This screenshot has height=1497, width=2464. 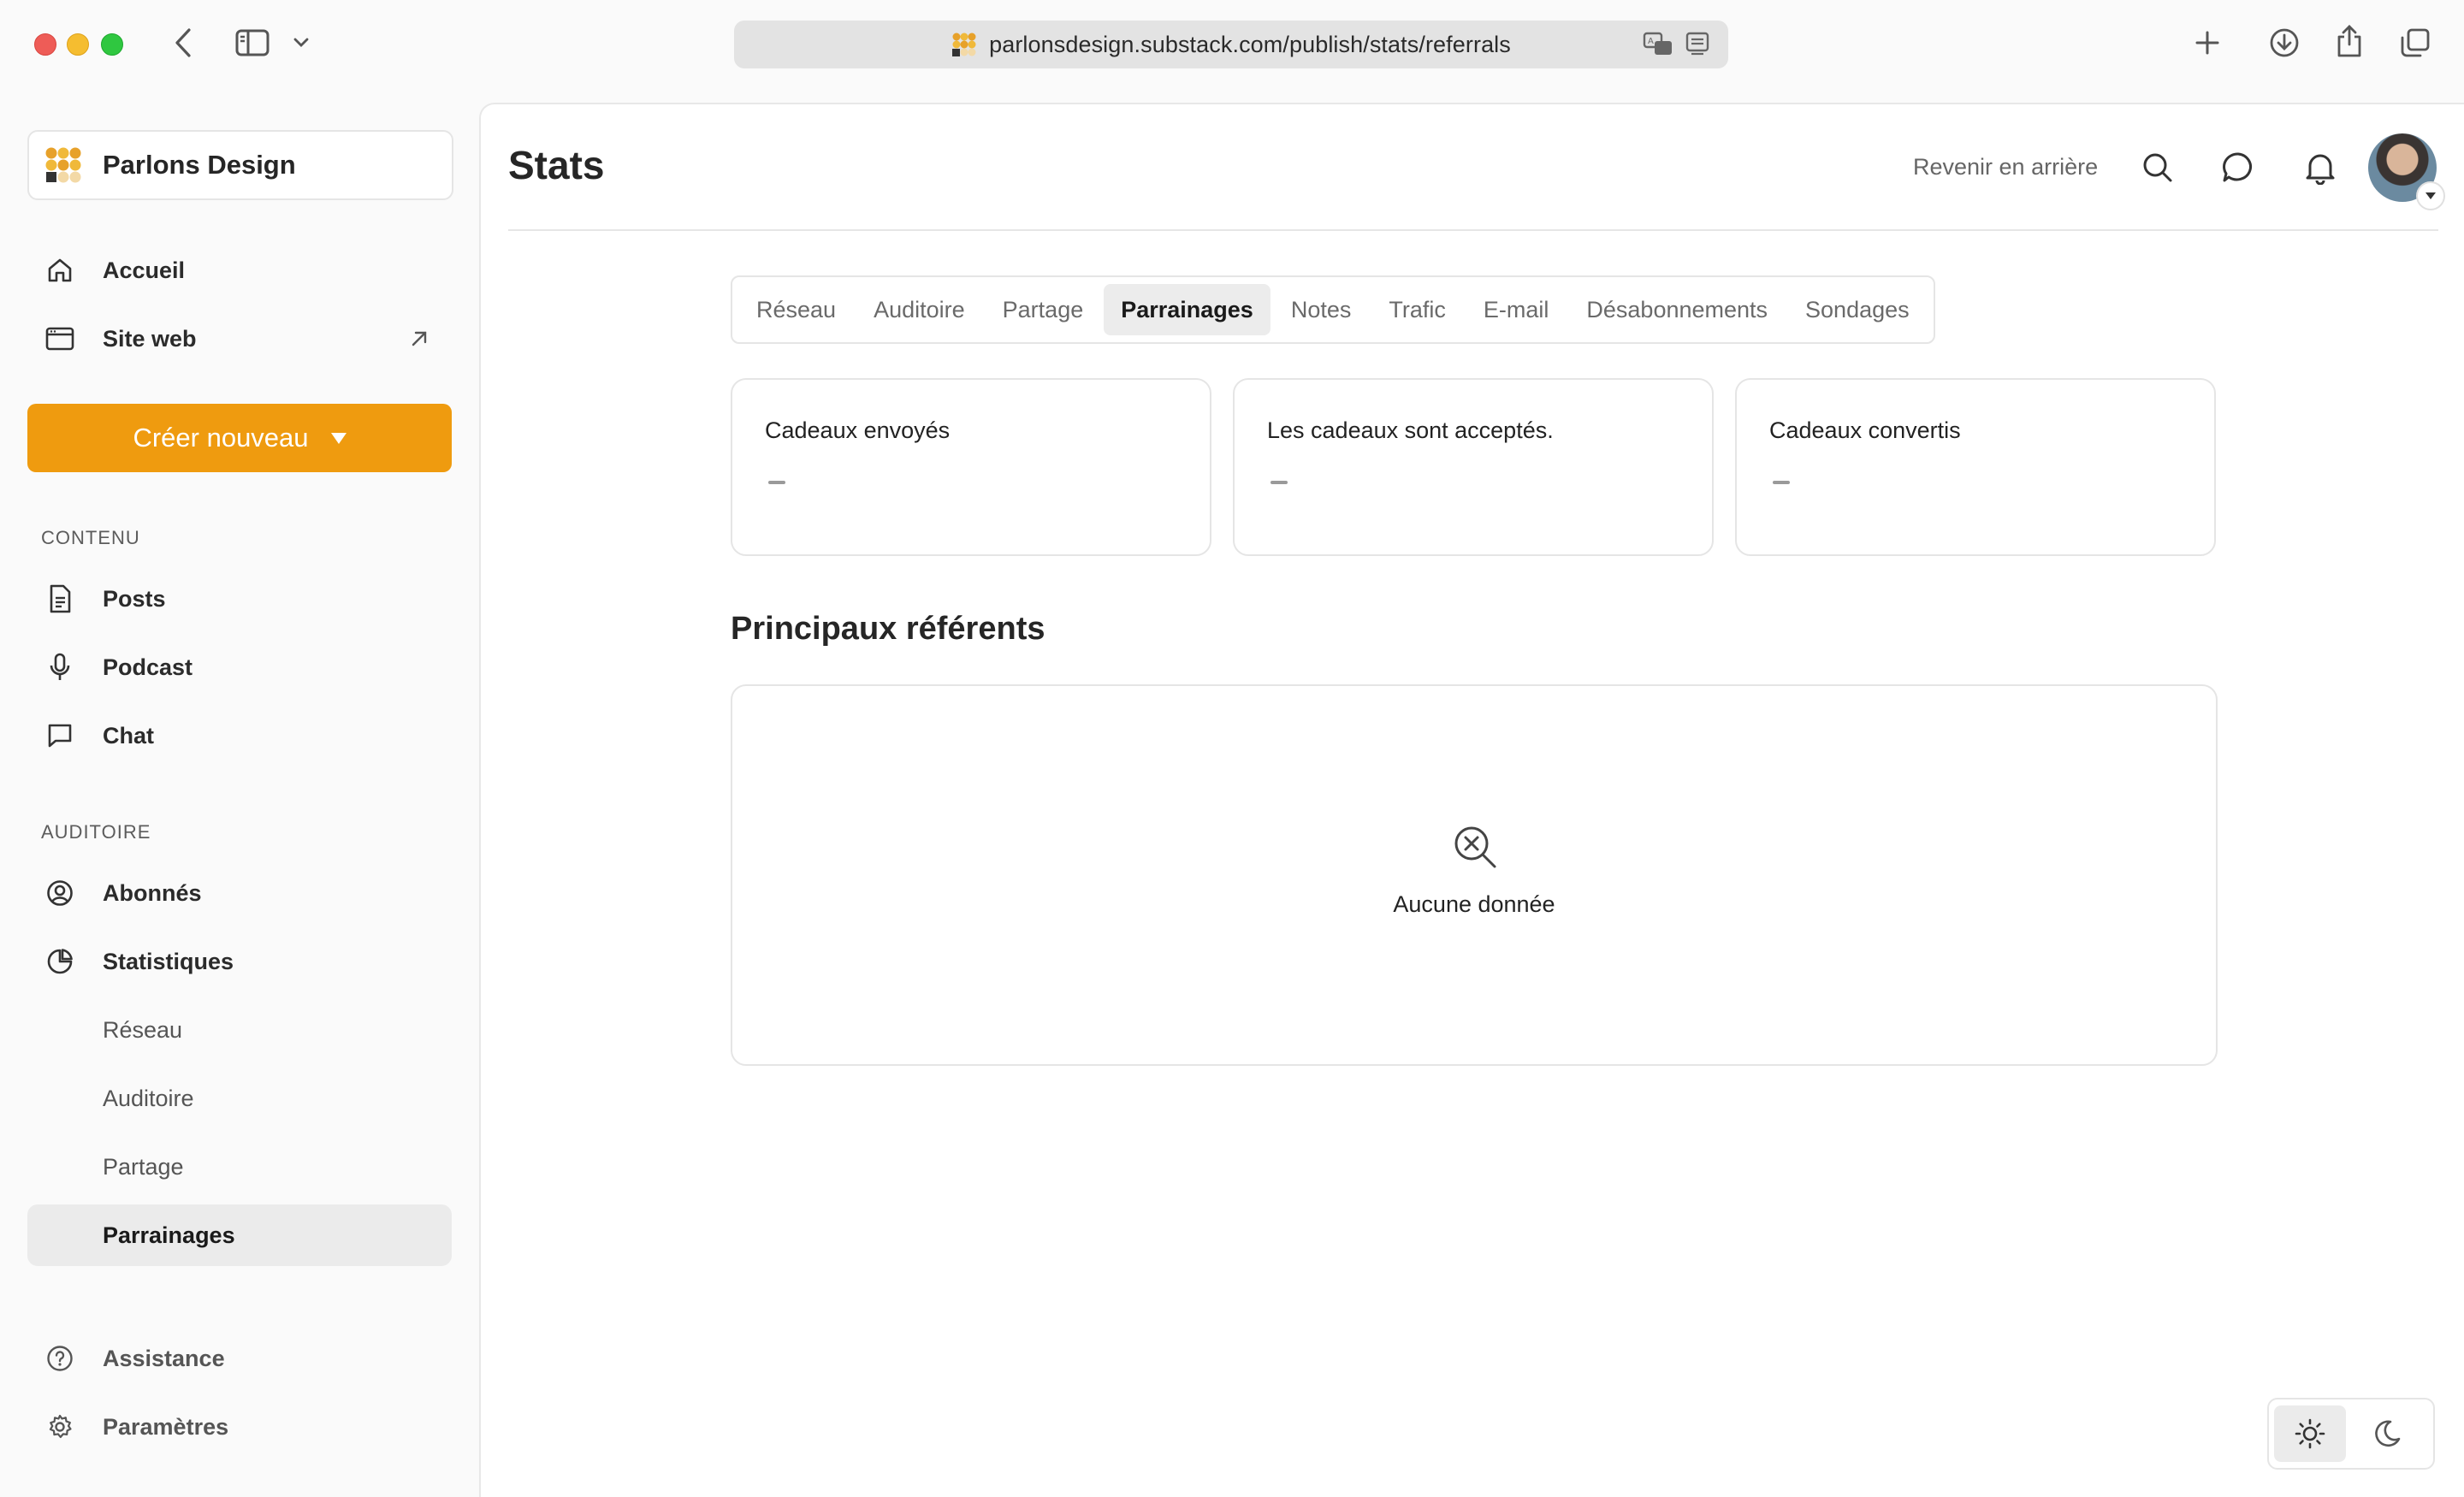 What do you see at coordinates (239, 893) in the screenshot?
I see `sidebar-item-subscribers: Abonnés` at bounding box center [239, 893].